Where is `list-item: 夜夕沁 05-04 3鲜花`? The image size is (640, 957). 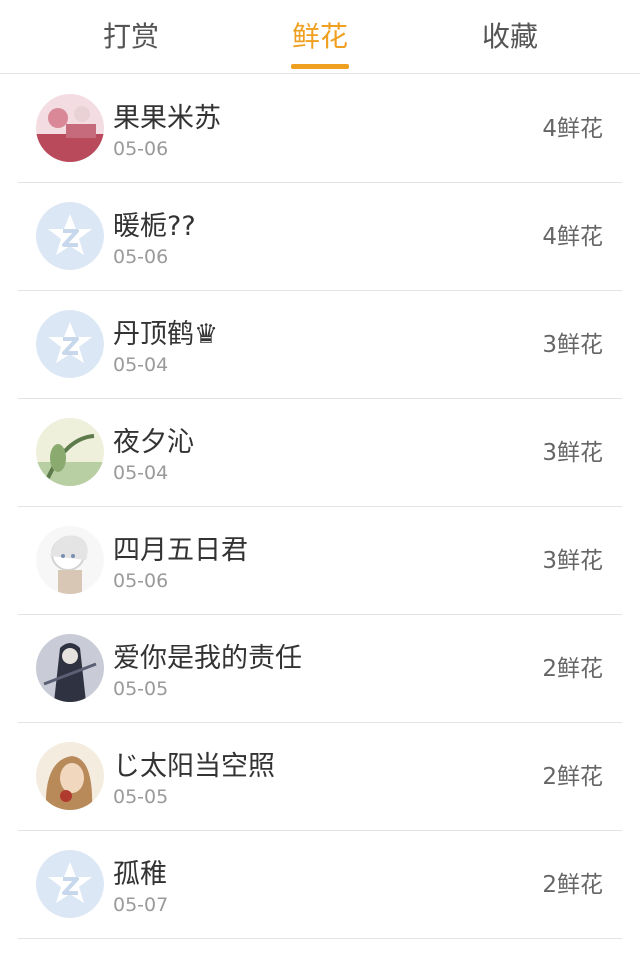
list-item: 夜夕沁 05-04 3鲜花 is located at coordinates (320, 452).